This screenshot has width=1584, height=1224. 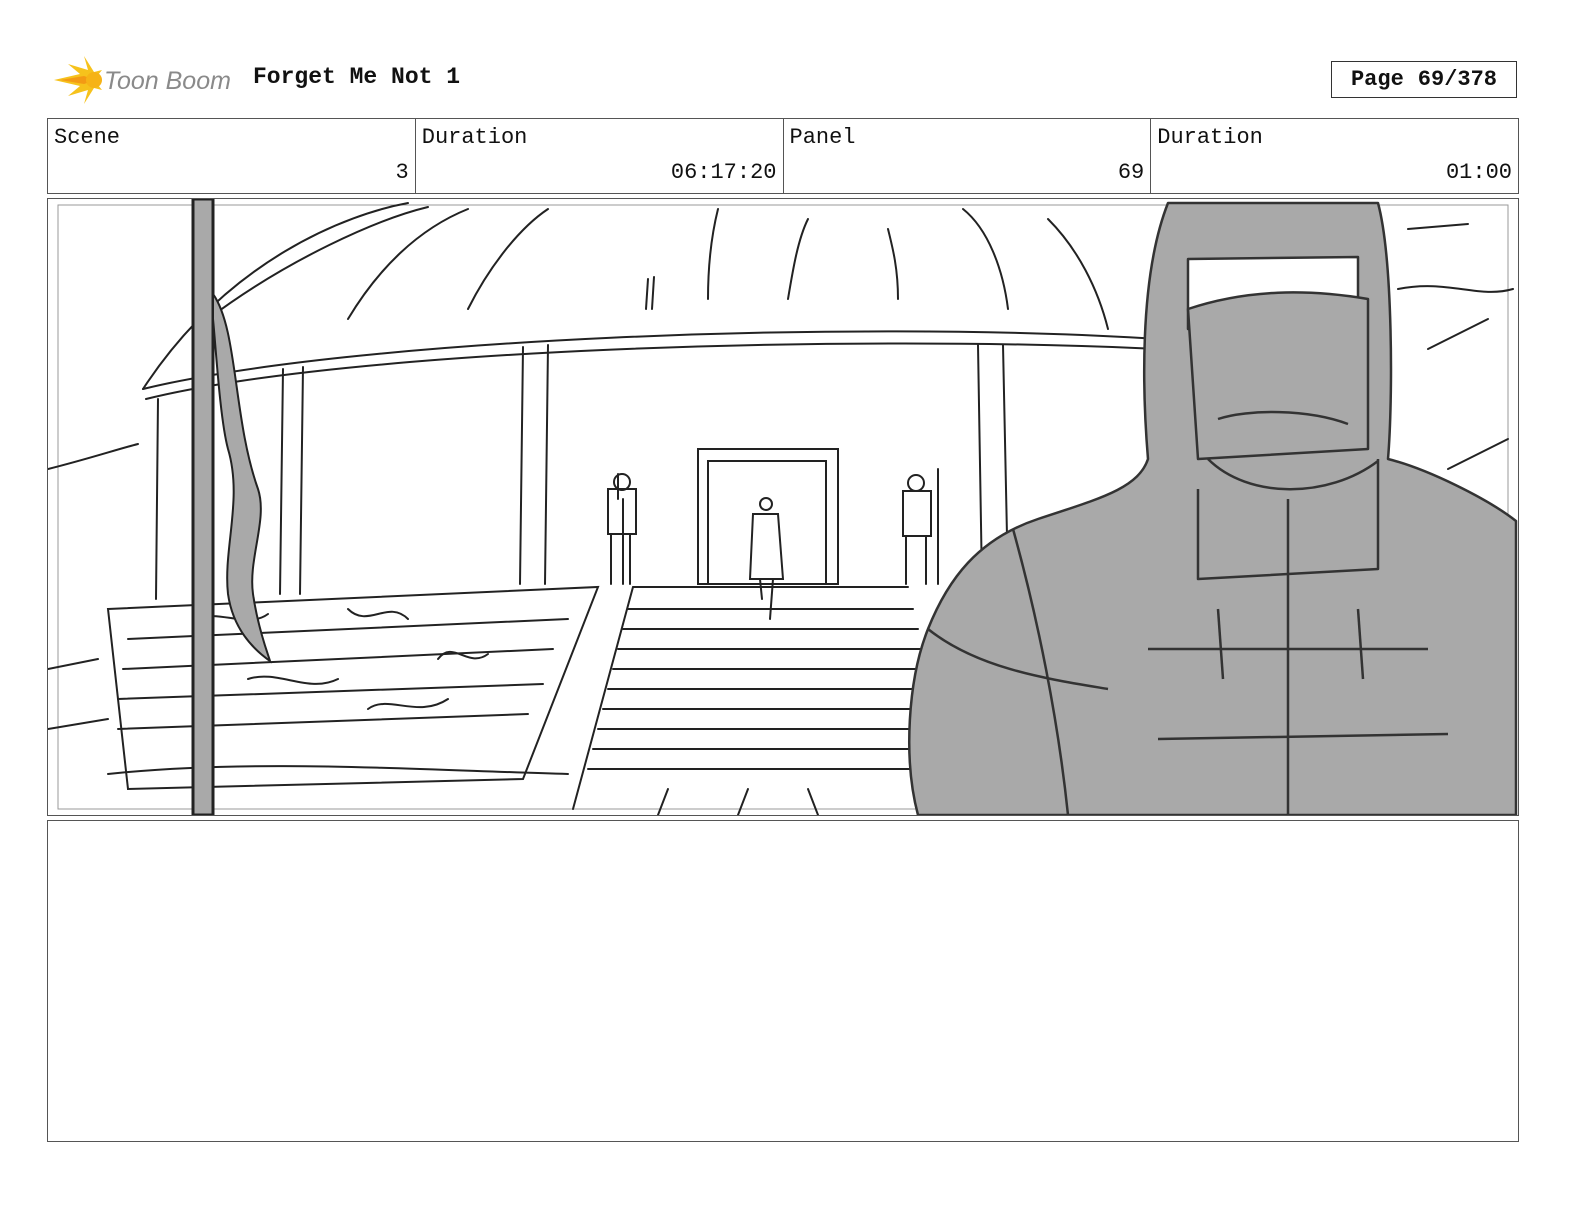 What do you see at coordinates (357, 77) in the screenshot?
I see `project-title: Forget Me Not 1` at bounding box center [357, 77].